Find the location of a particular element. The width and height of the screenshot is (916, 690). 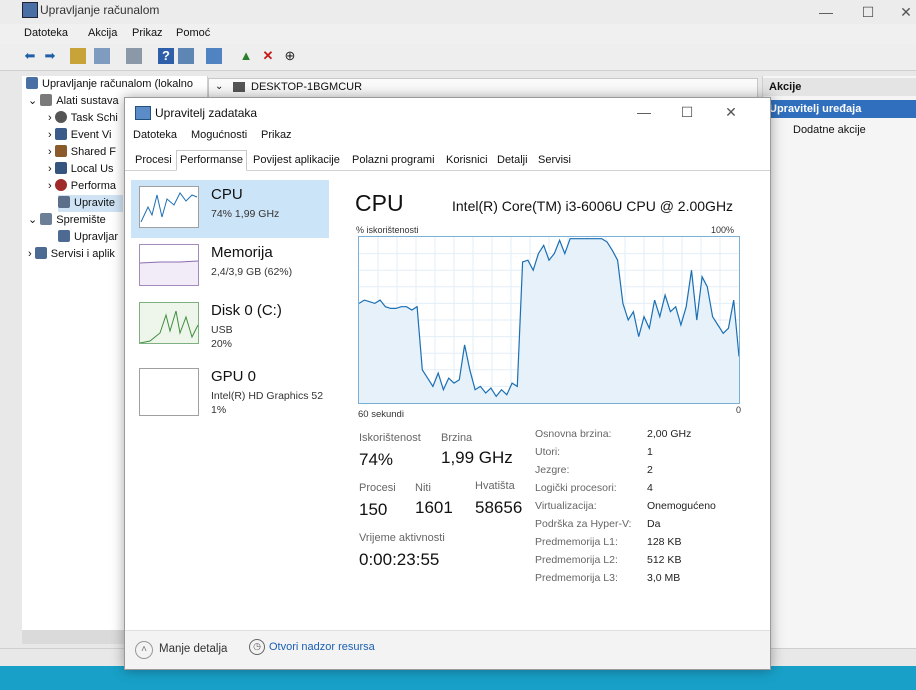

cm-menu-action: Akcija is located at coordinates (102, 33).